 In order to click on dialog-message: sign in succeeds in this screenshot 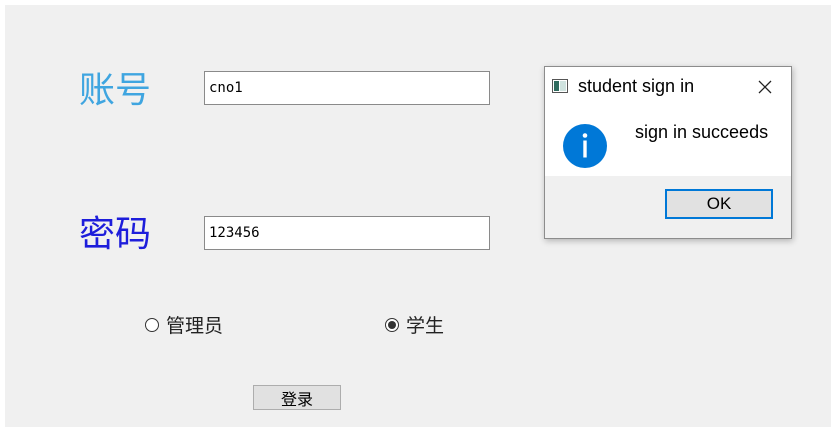, I will do `click(702, 132)`.